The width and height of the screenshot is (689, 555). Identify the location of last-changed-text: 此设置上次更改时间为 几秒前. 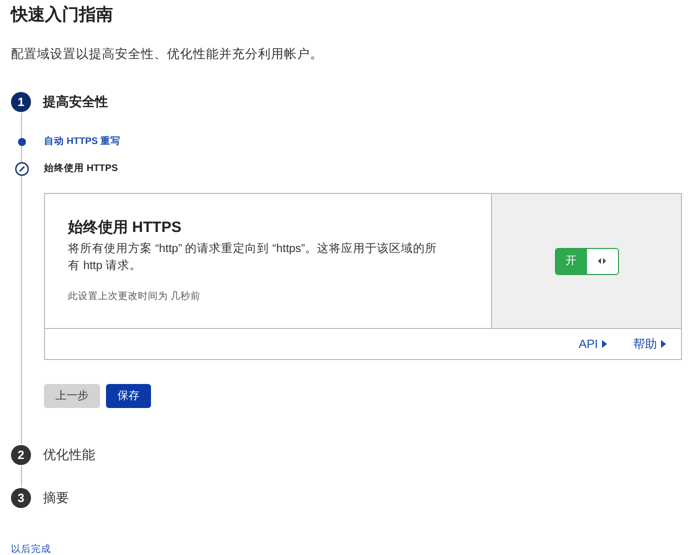
(135, 297).